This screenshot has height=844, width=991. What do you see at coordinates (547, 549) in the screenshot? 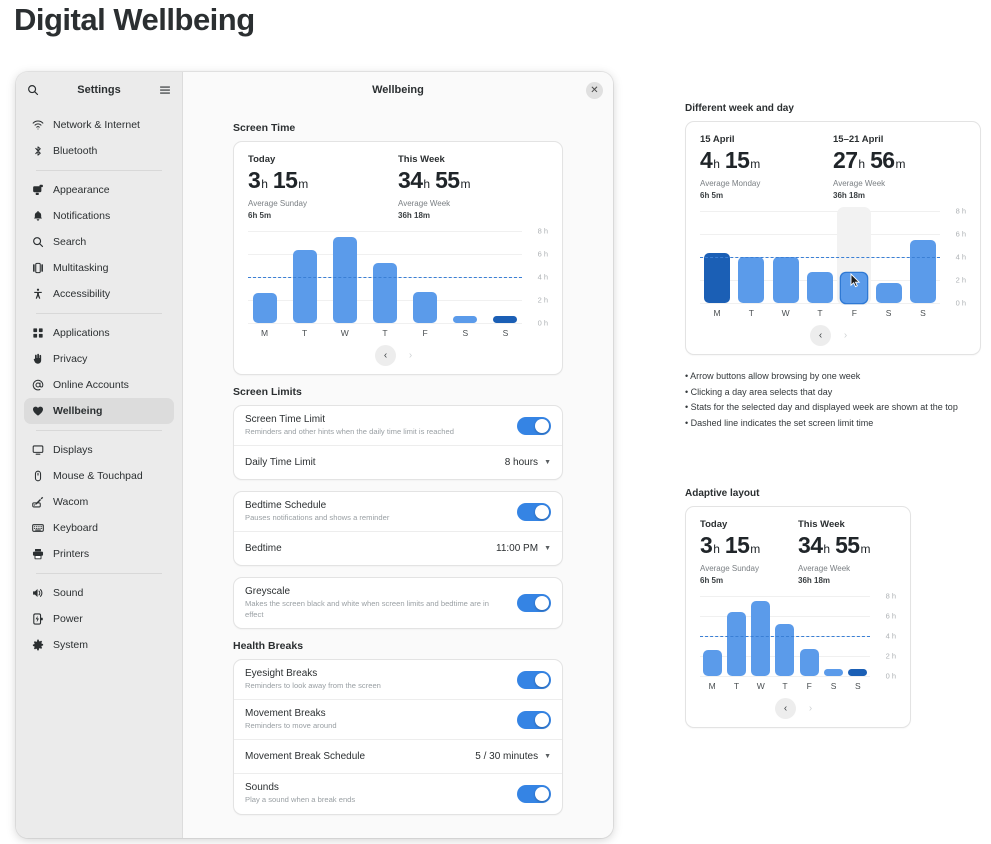
I see `chevron-down-icon: ▼` at bounding box center [547, 549].